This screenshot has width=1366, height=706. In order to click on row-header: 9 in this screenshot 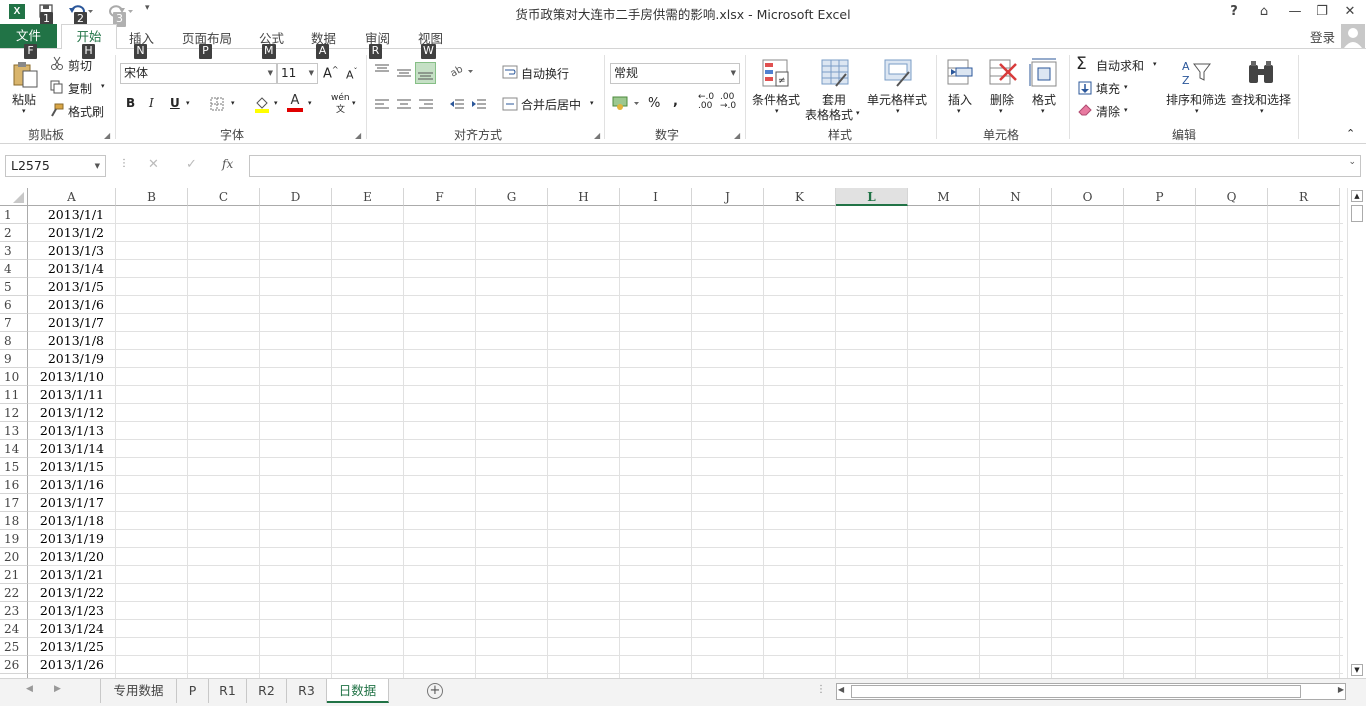, I will do `click(14, 359)`.